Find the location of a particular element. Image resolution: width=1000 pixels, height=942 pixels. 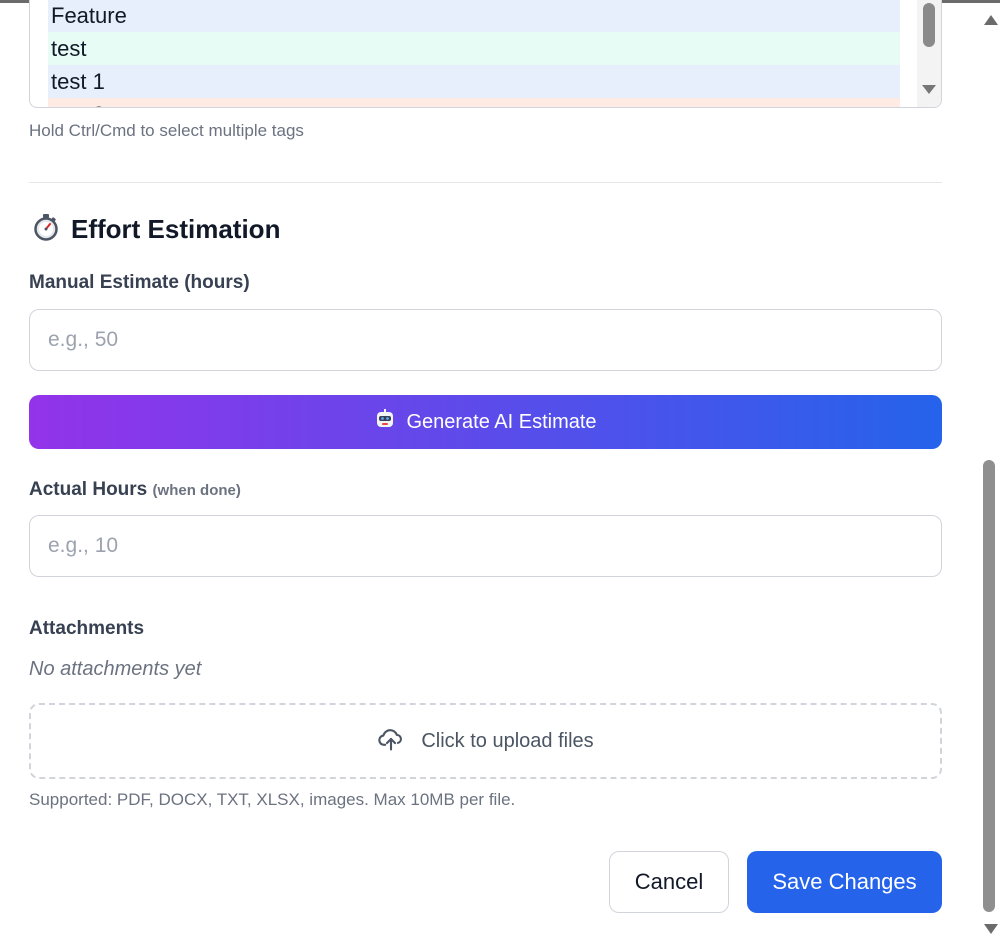

tag-option-feature: Feature is located at coordinates (474, 16).